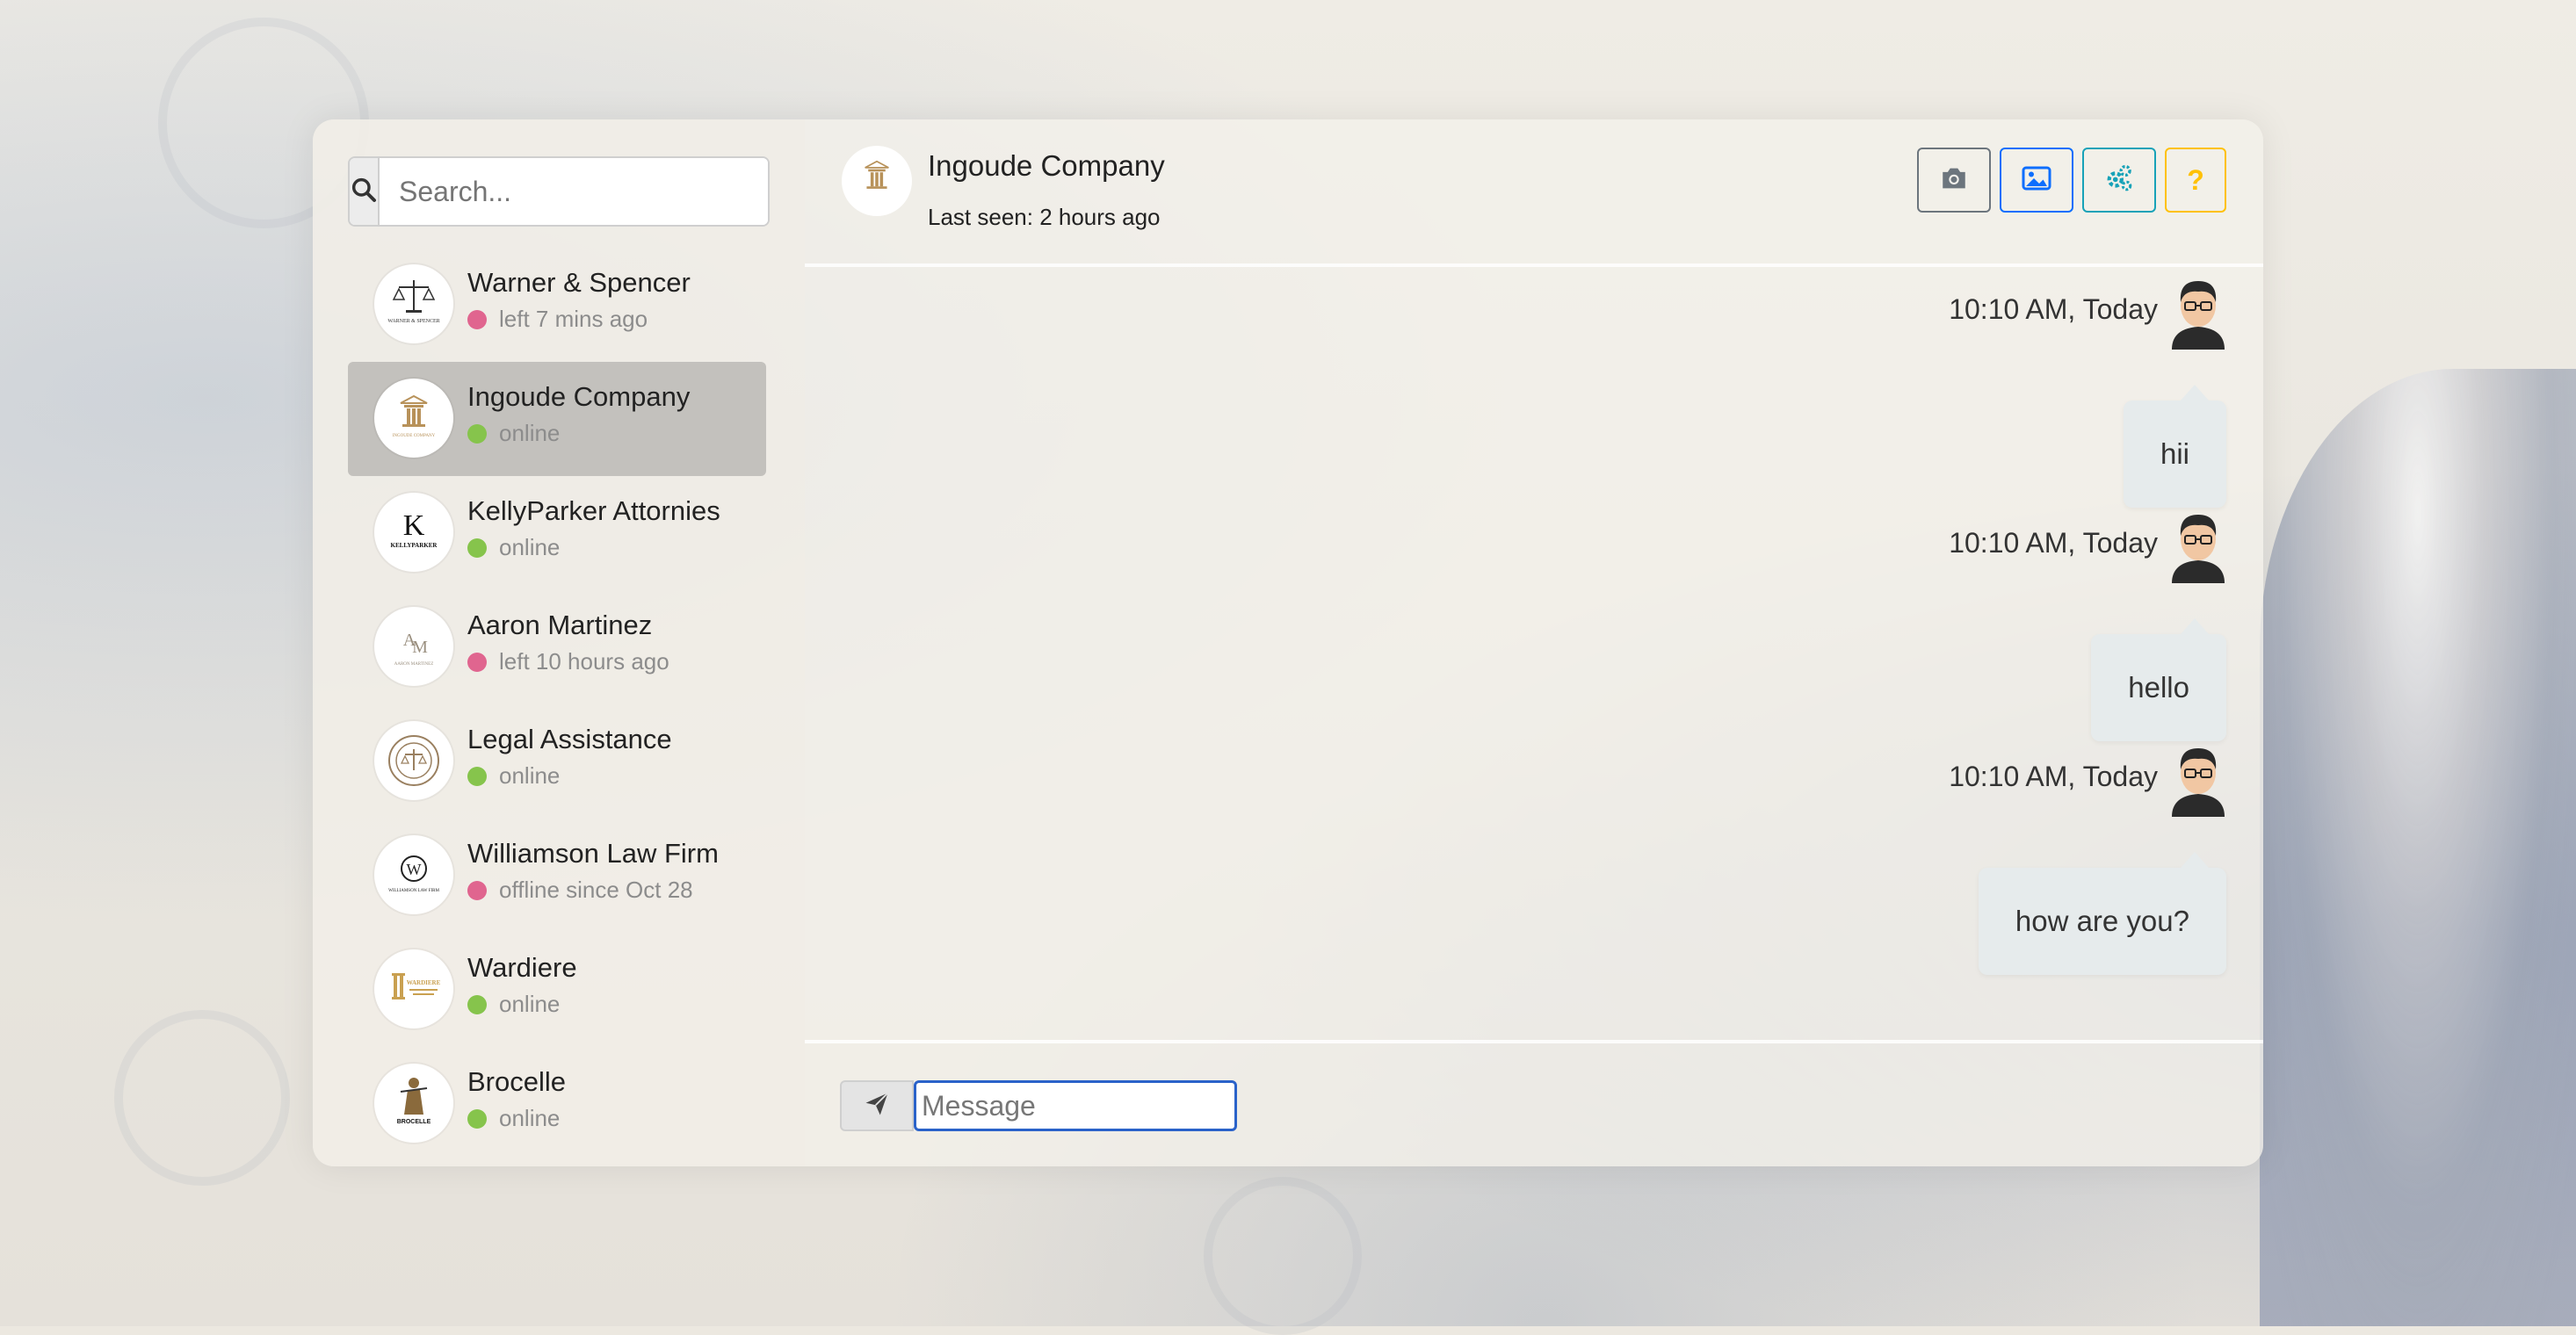 Image resolution: width=2576 pixels, height=1335 pixels. I want to click on message-bubble: how are you?, so click(2102, 913).